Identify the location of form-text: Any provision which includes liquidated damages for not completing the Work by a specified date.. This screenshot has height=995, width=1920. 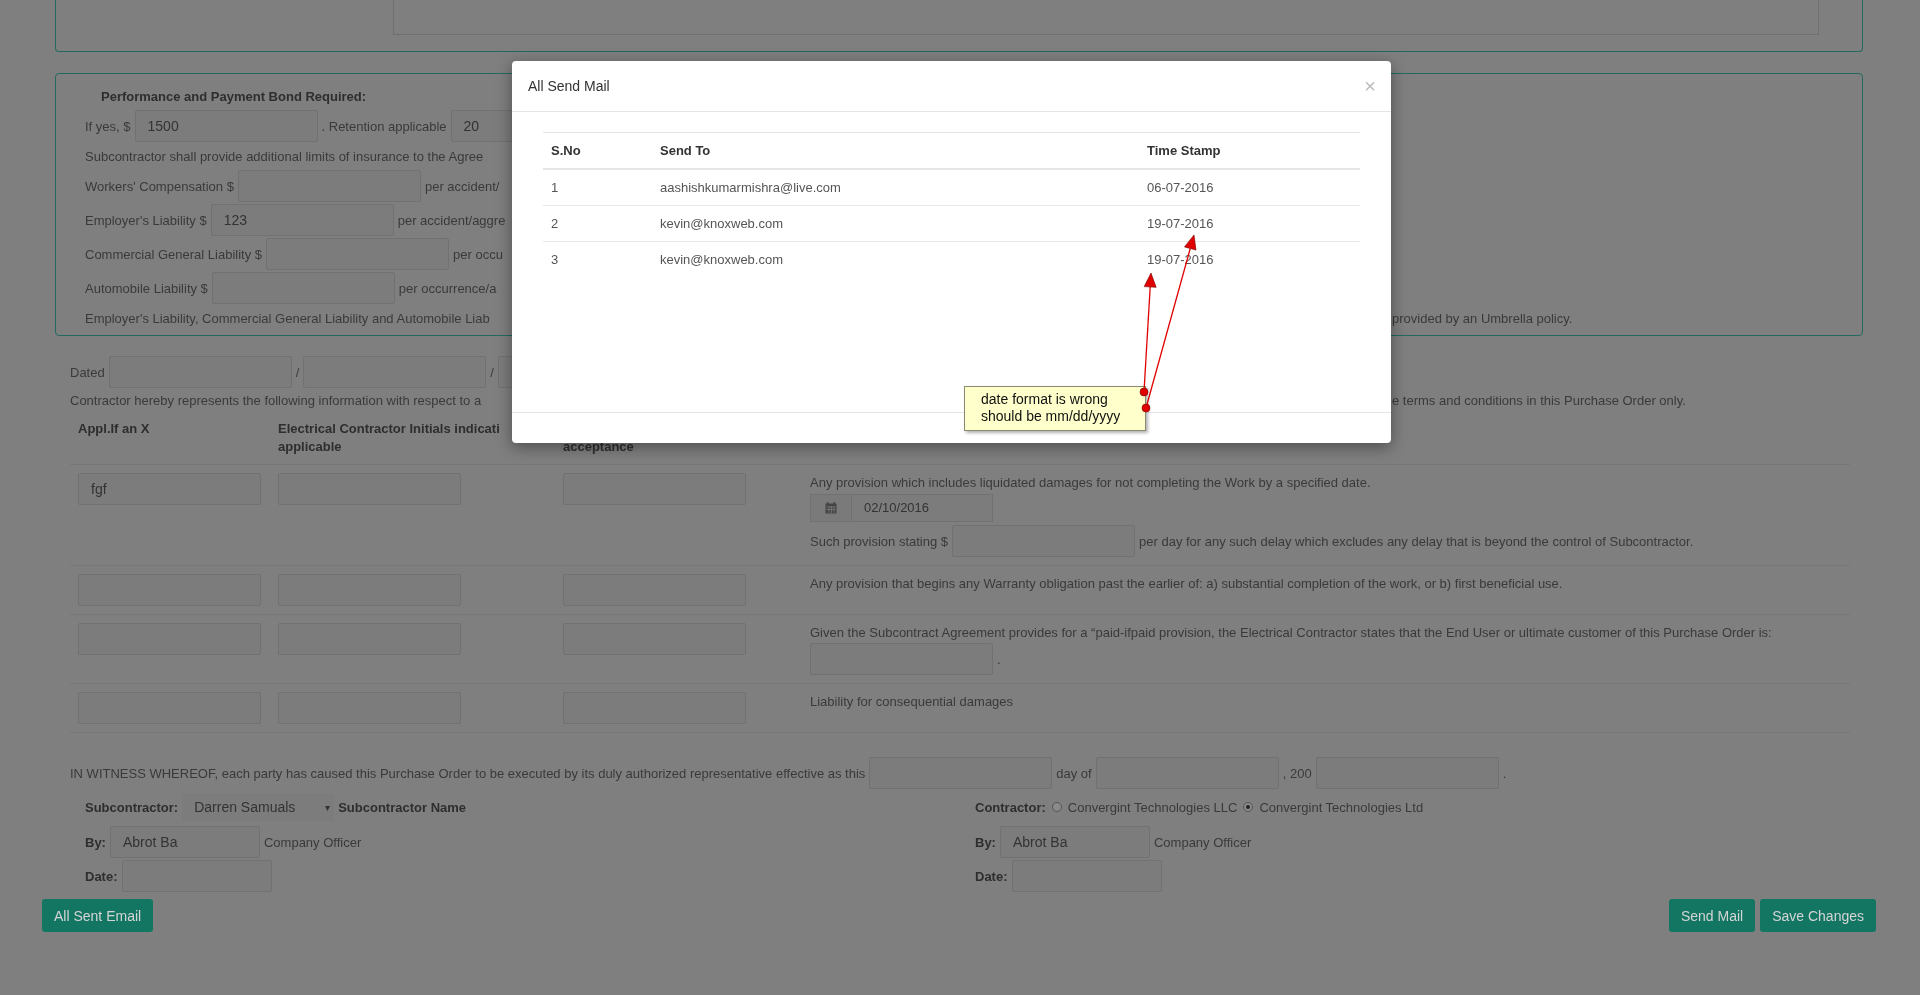
(1090, 482).